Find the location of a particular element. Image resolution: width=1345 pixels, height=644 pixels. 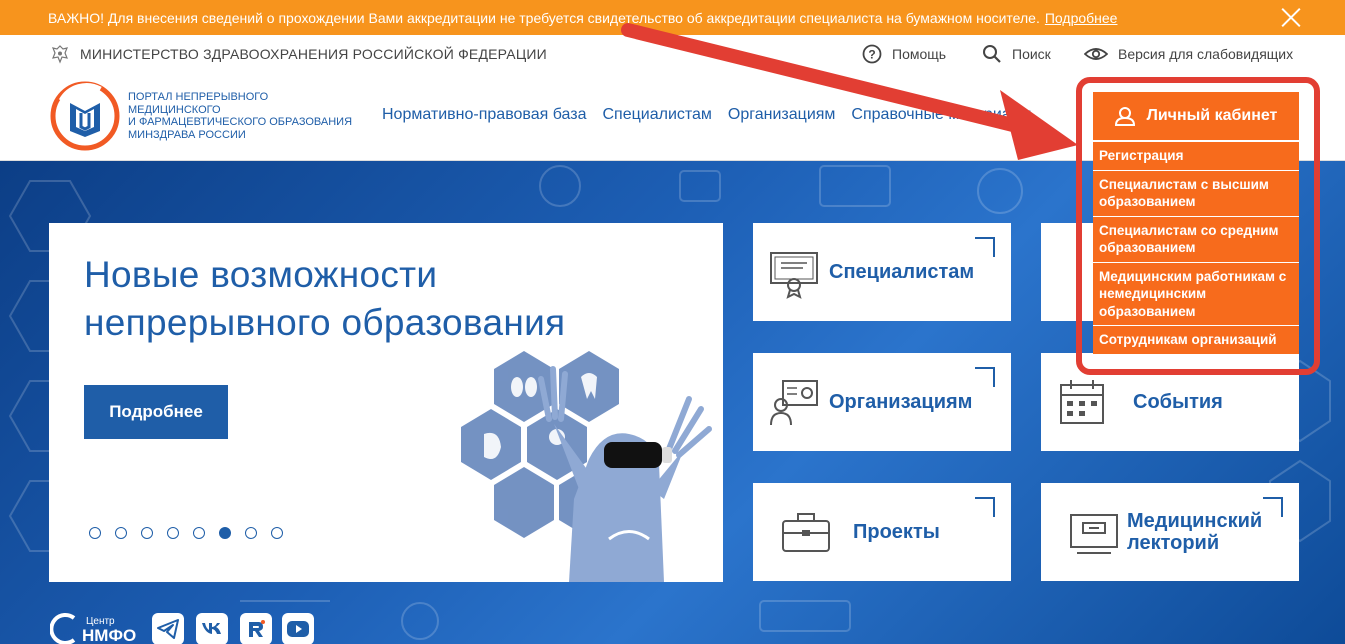

menu-item-higher-education: Специалистам с высшим образованием is located at coordinates (1196, 194).